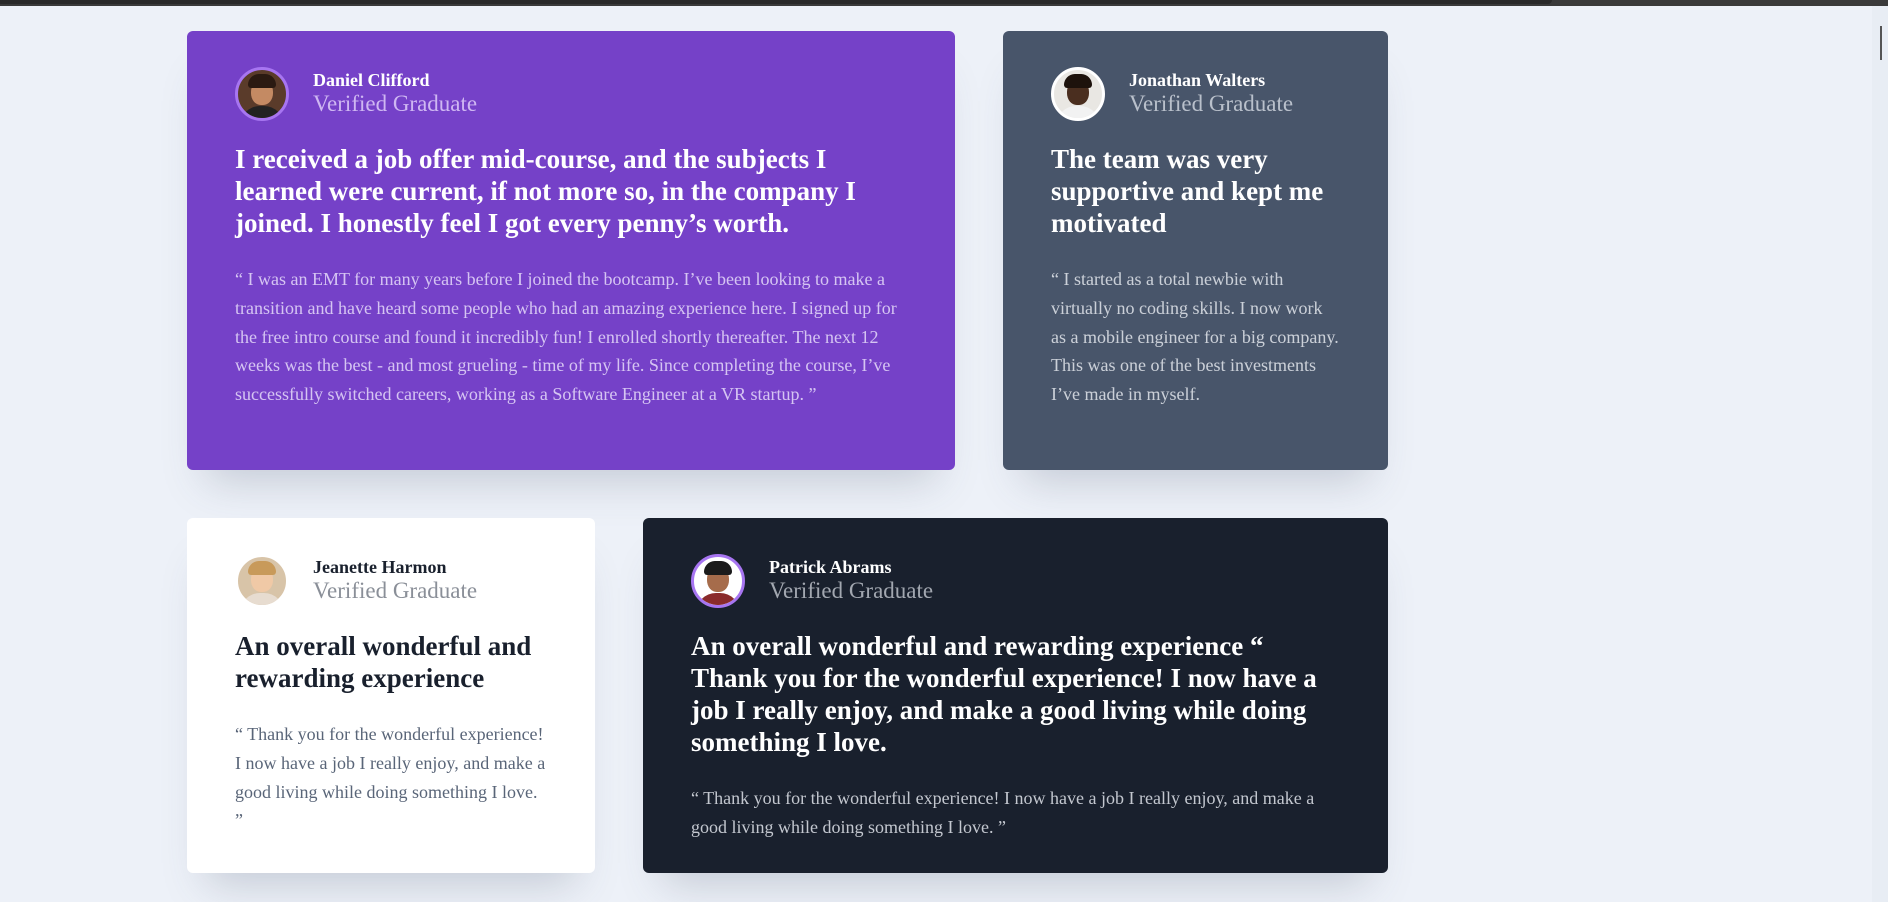 This screenshot has width=1888, height=902. I want to click on scrollbar-thumb, so click(1881, 43).